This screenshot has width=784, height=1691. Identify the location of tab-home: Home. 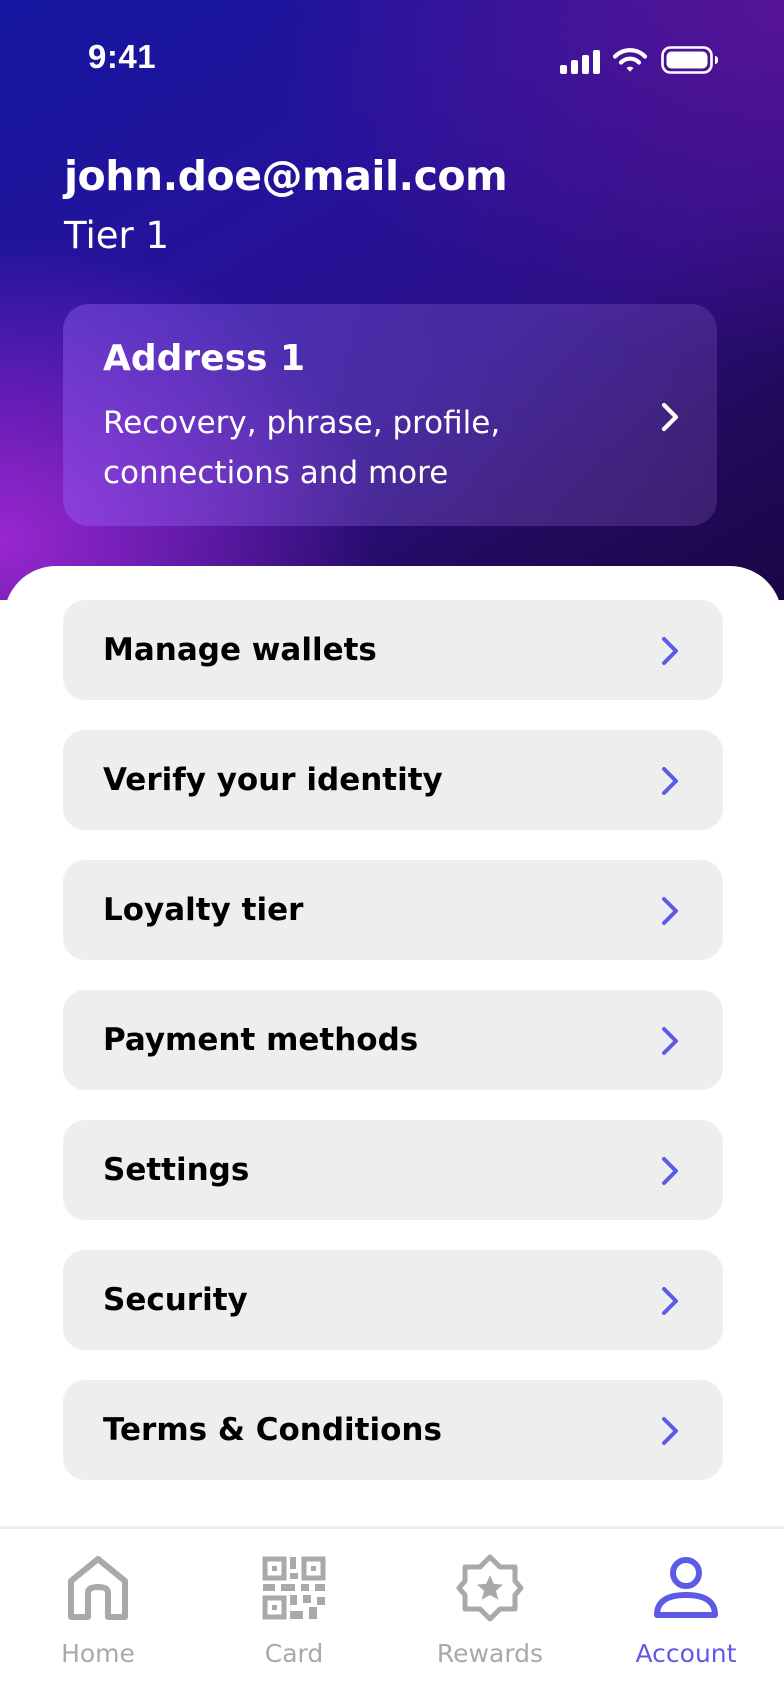
(98, 1610).